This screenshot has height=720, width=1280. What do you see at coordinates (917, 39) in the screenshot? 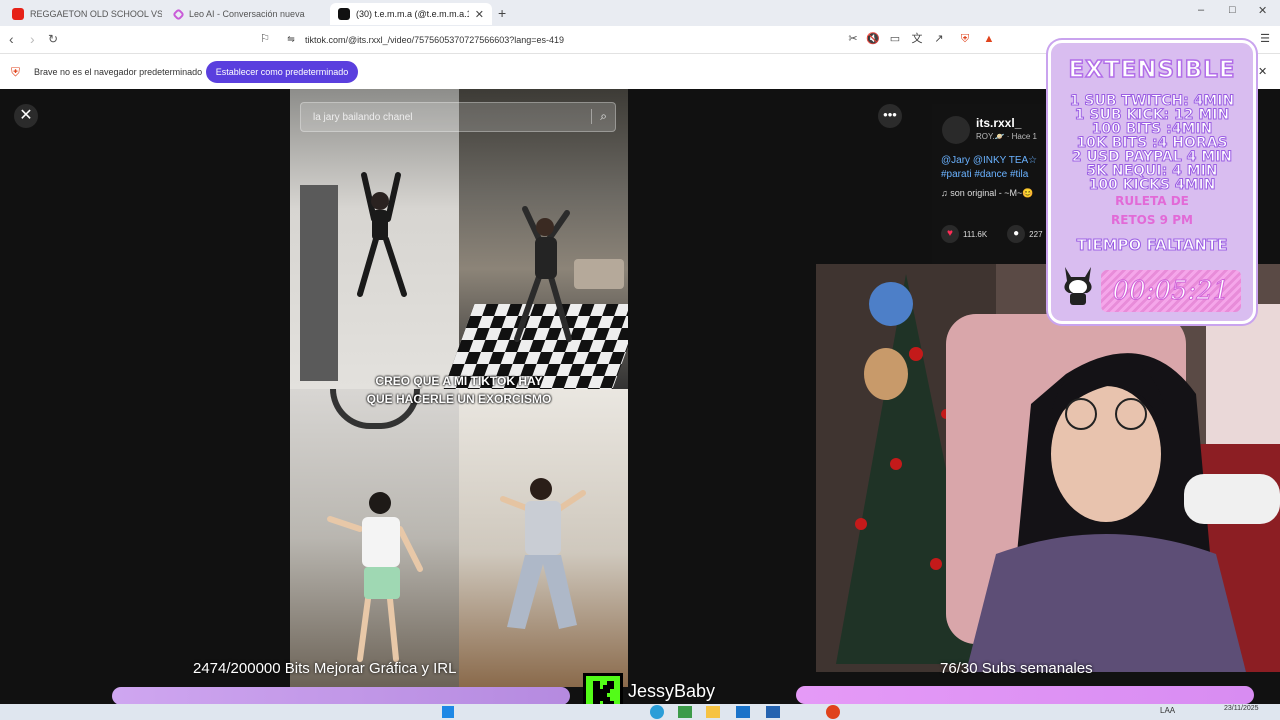
I see `translate-icon: 文` at bounding box center [917, 39].